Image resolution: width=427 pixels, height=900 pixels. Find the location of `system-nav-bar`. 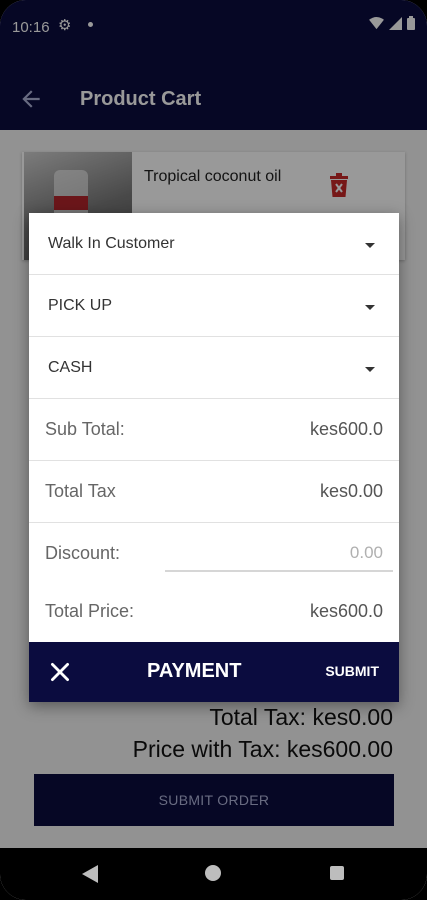

system-nav-bar is located at coordinates (213, 874).